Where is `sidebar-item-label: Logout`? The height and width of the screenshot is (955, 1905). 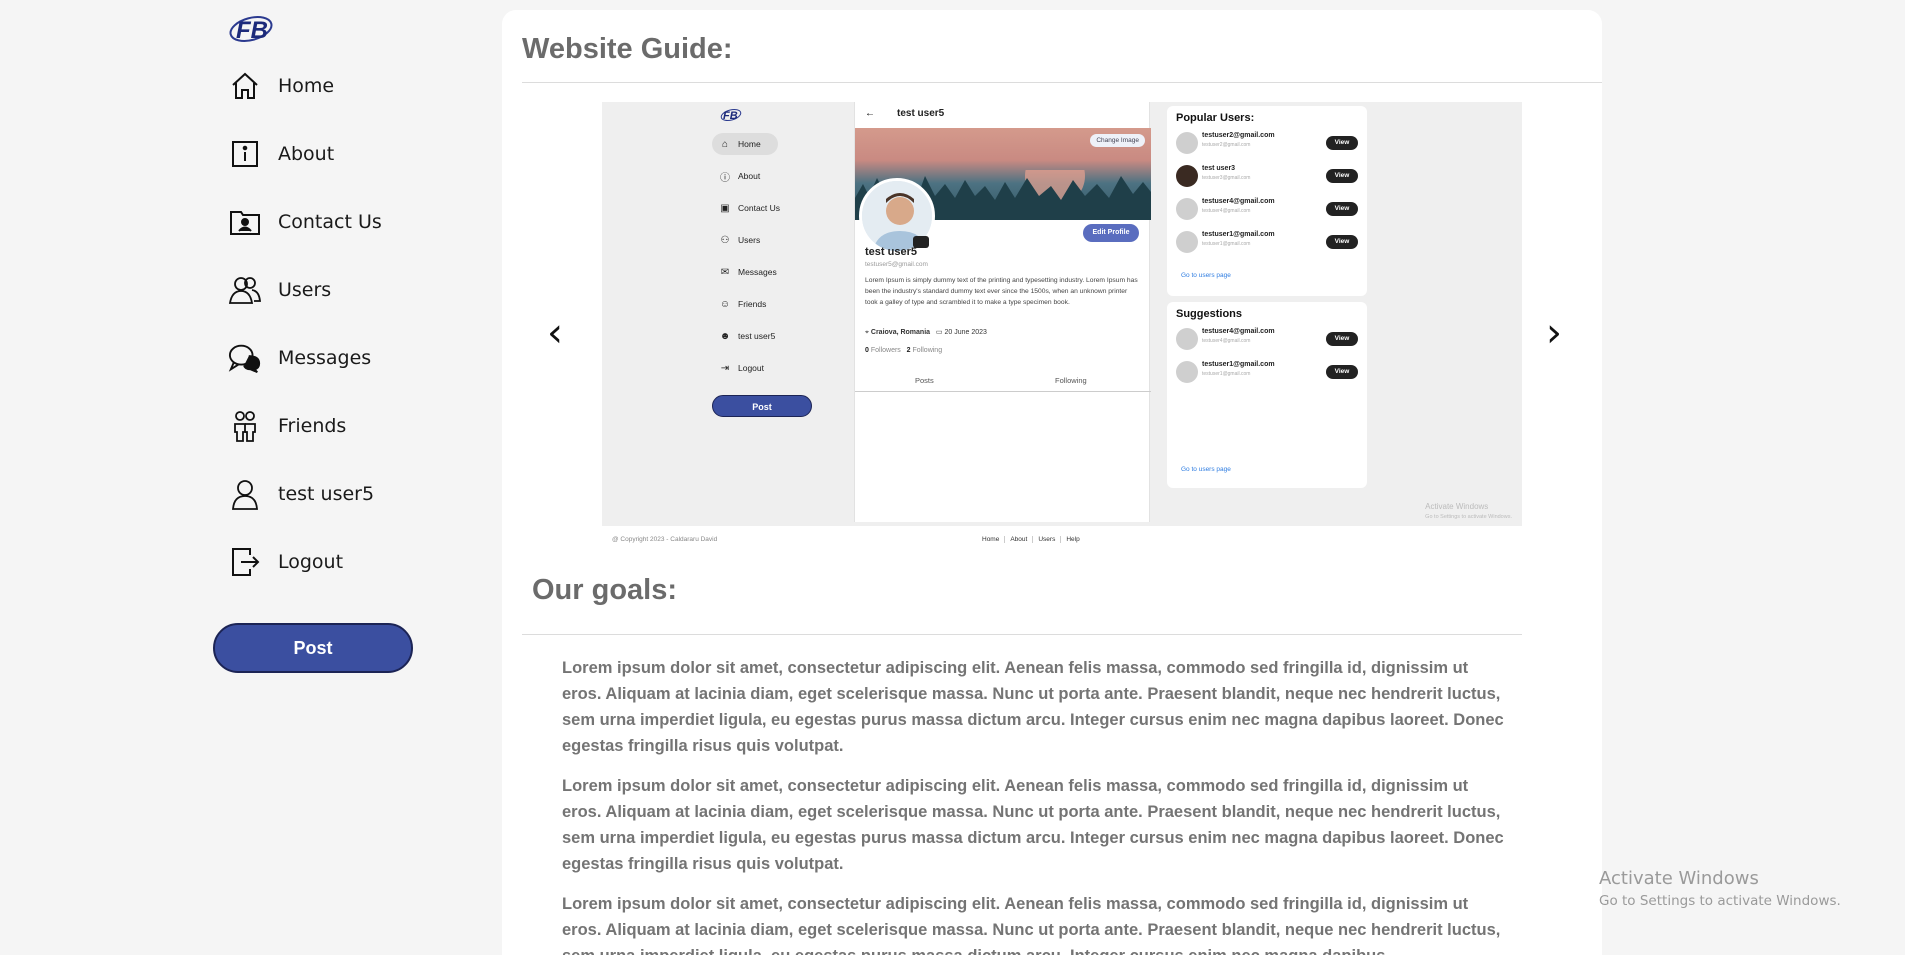
sidebar-item-label: Logout is located at coordinates (311, 562).